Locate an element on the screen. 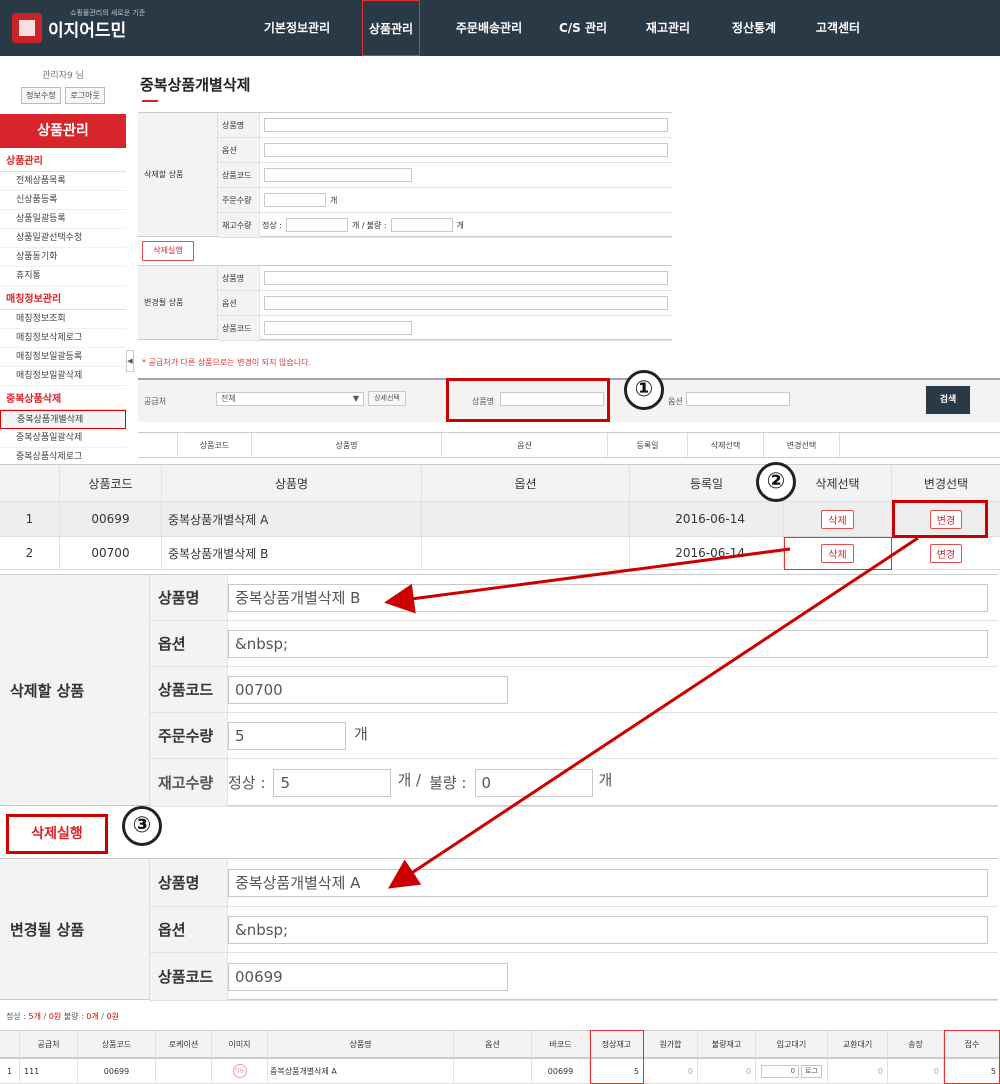 The width and height of the screenshot is (1000, 1084). row-no: 1 is located at coordinates (30, 519).